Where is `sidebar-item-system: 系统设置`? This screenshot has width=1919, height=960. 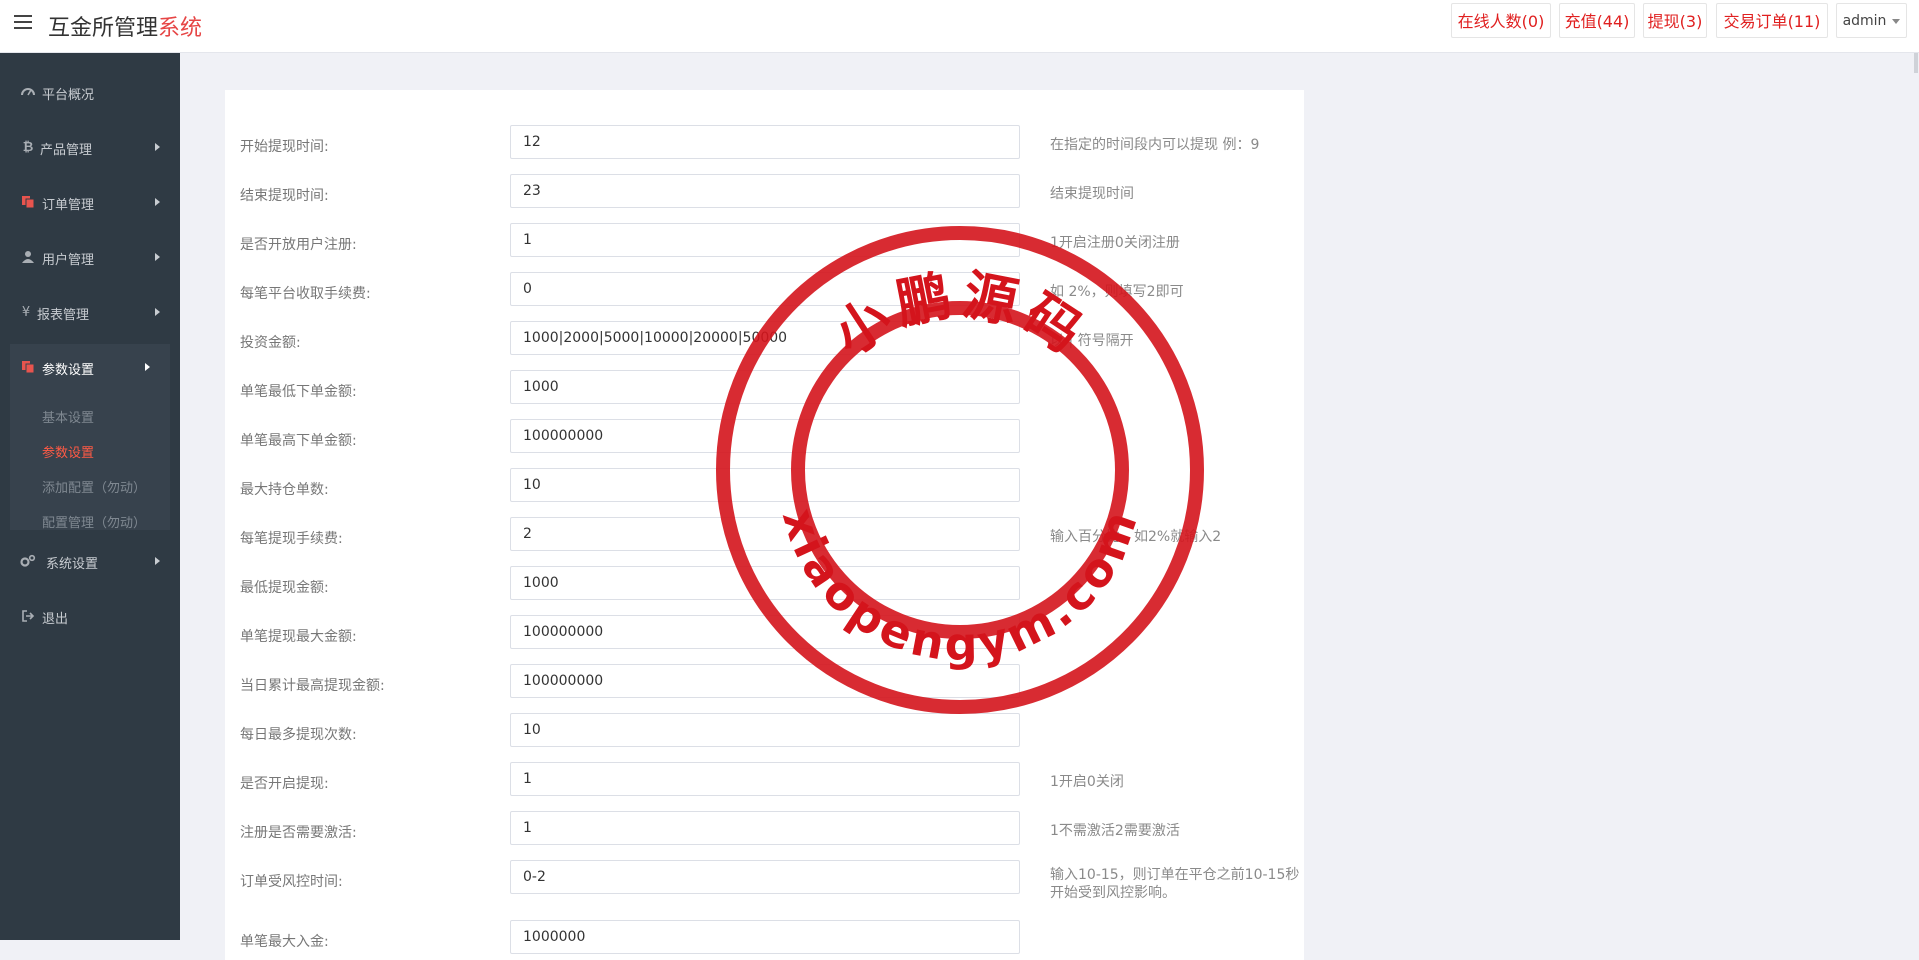 sidebar-item-system: 系统设置 is located at coordinates (90, 562).